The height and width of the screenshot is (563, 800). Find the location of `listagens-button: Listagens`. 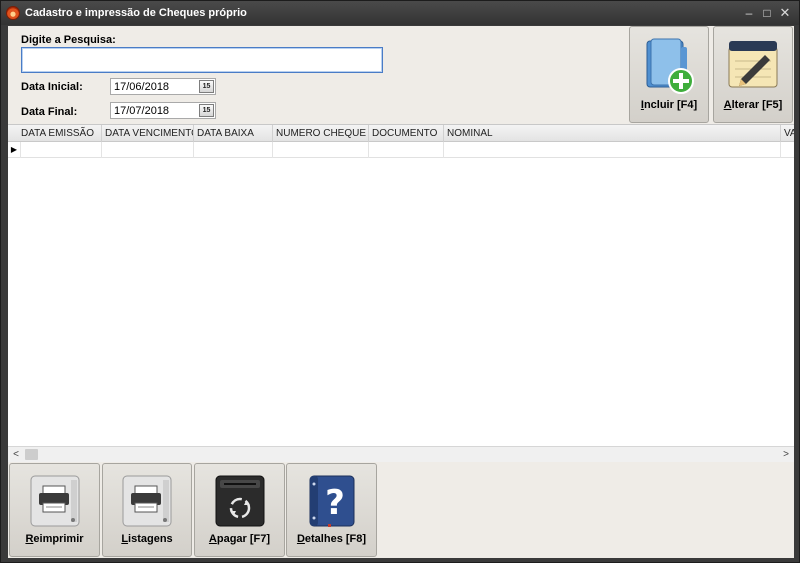

listagens-button: Listagens is located at coordinates (147, 510).